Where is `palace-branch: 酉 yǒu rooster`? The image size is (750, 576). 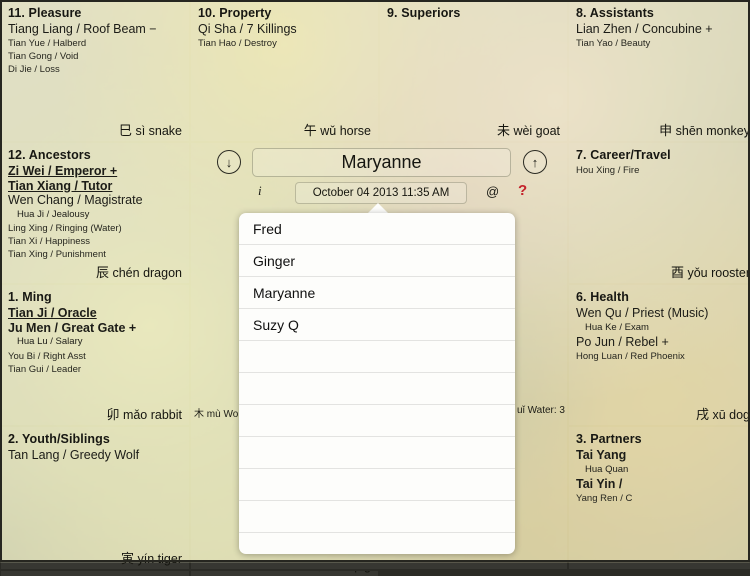 palace-branch: 酉 yǒu rooster is located at coordinates (710, 271).